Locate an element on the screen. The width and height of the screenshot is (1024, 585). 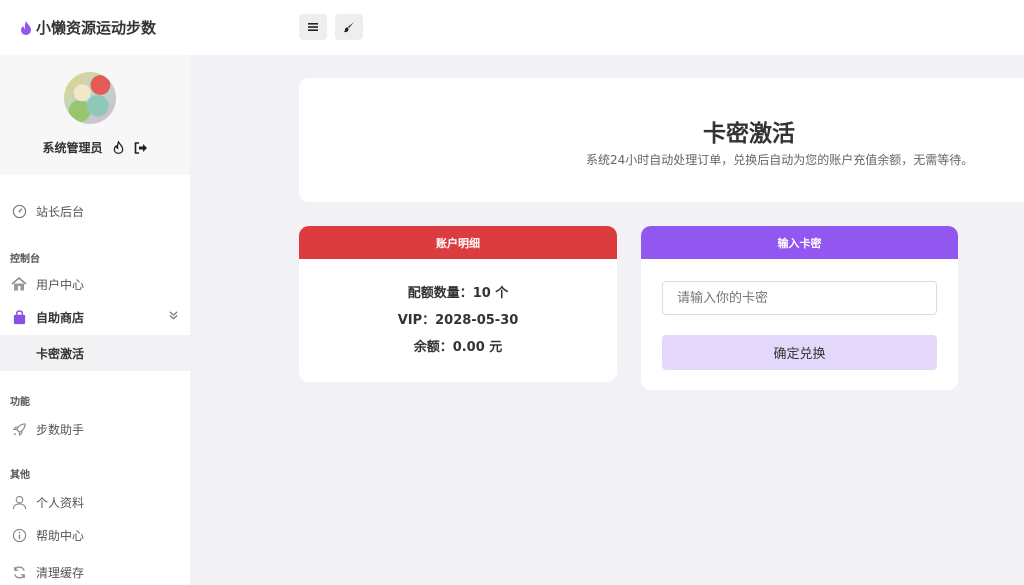
avatar is located at coordinates (90, 98).